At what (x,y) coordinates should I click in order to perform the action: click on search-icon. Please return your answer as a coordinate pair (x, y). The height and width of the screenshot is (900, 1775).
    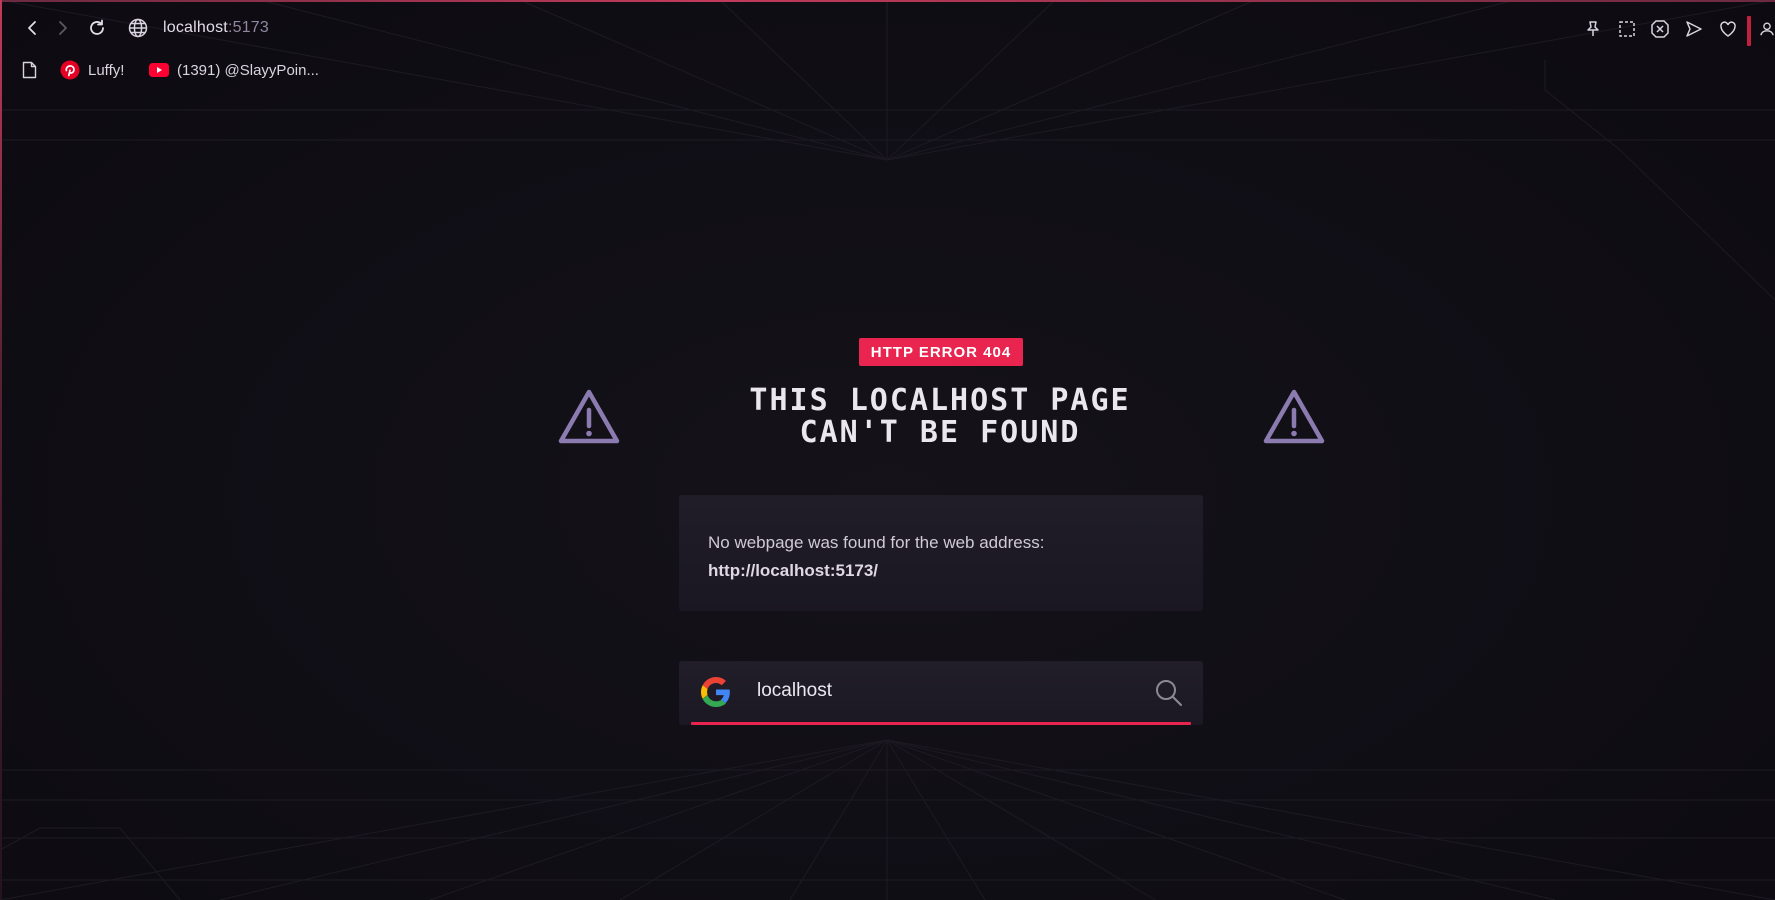
    Looking at the image, I should click on (1169, 693).